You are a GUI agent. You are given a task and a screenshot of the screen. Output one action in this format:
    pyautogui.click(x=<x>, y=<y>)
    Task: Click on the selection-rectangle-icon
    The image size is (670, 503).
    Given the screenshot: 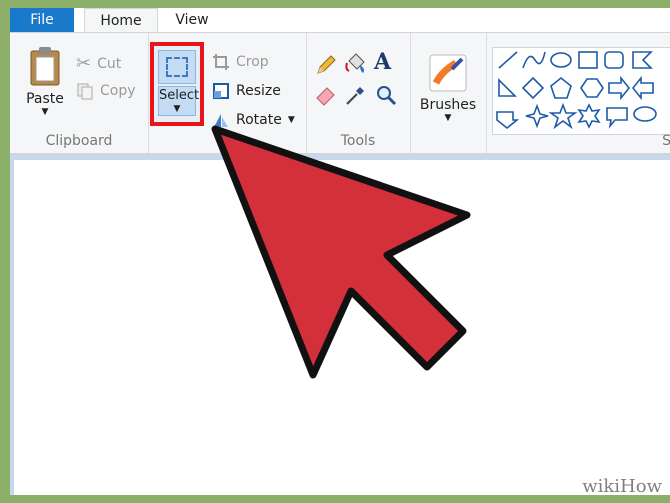 What is the action you would take?
    pyautogui.click(x=177, y=67)
    